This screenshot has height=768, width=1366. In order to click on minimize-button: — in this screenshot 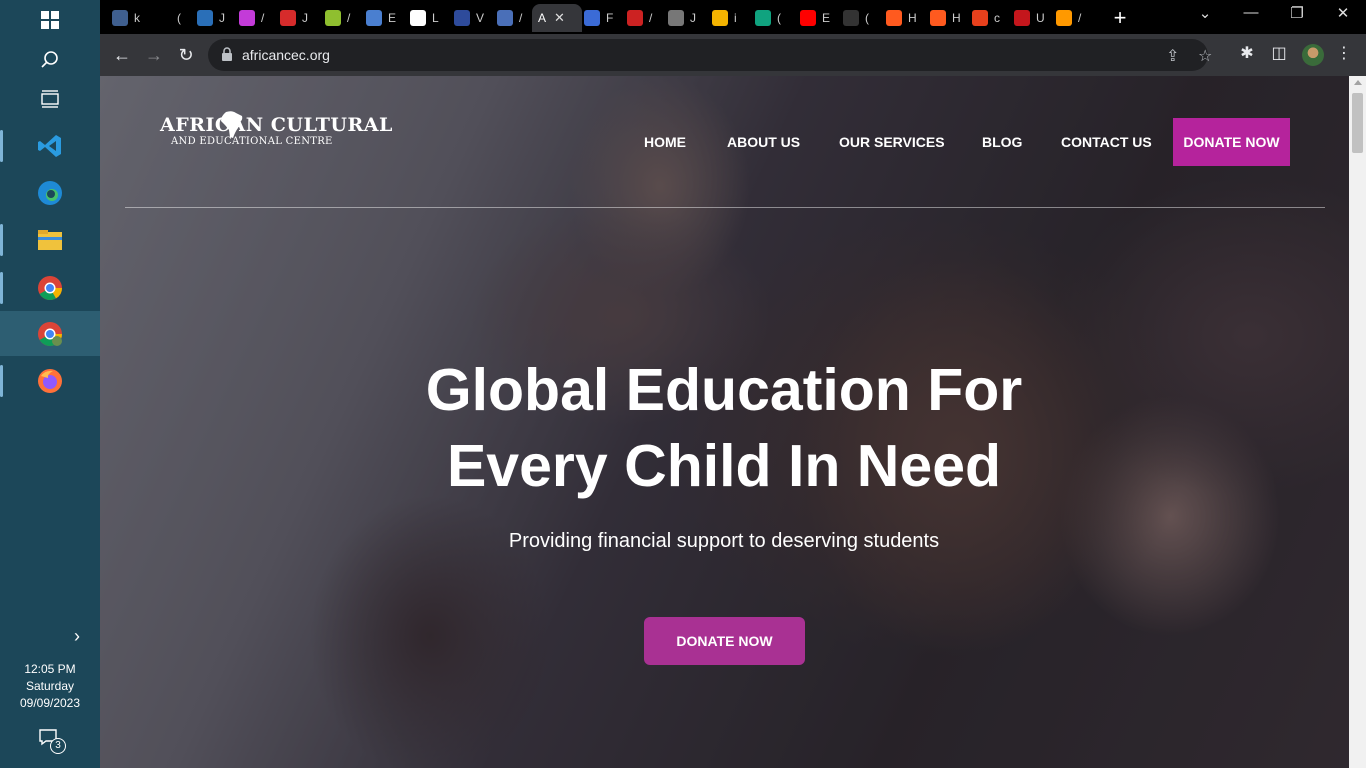, I will do `click(1251, 12)`.